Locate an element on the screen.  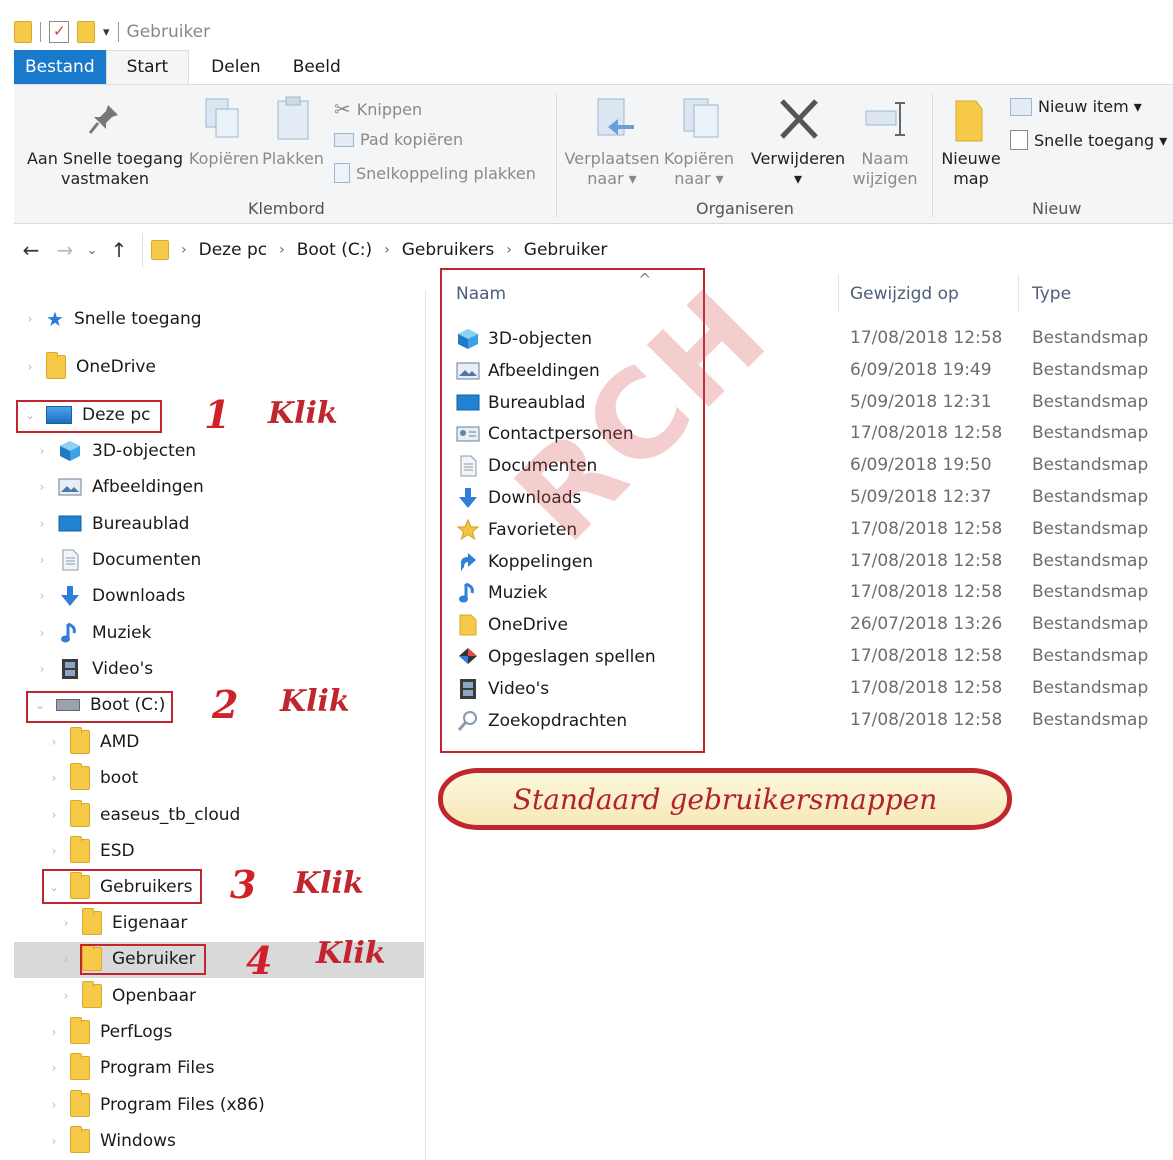
new-item-button: Nieuw item ▾ is located at coordinates (1076, 106).